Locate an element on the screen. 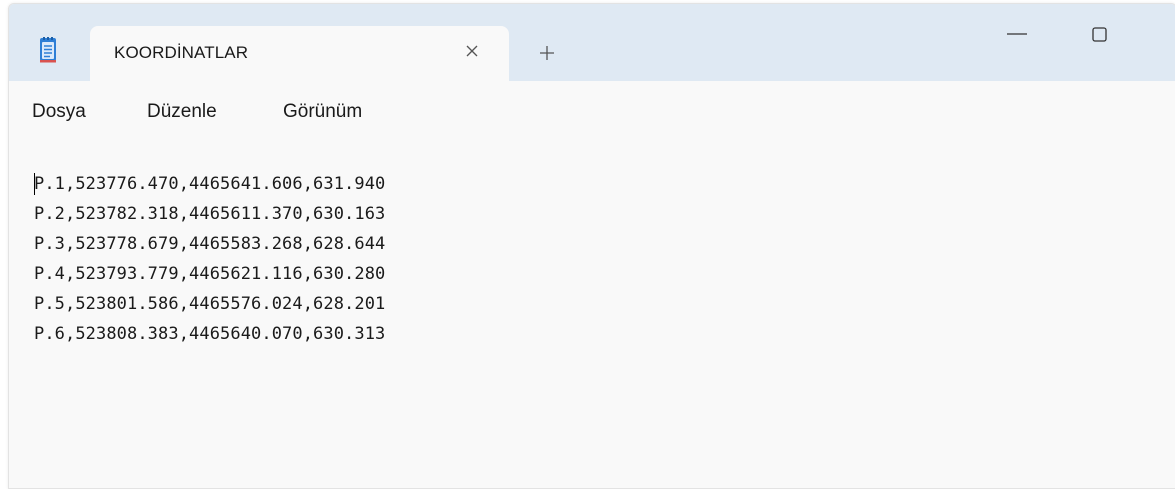 The width and height of the screenshot is (1175, 489). text-line: P.6,523808.383,4465640.070,630.313 is located at coordinates (210, 334).